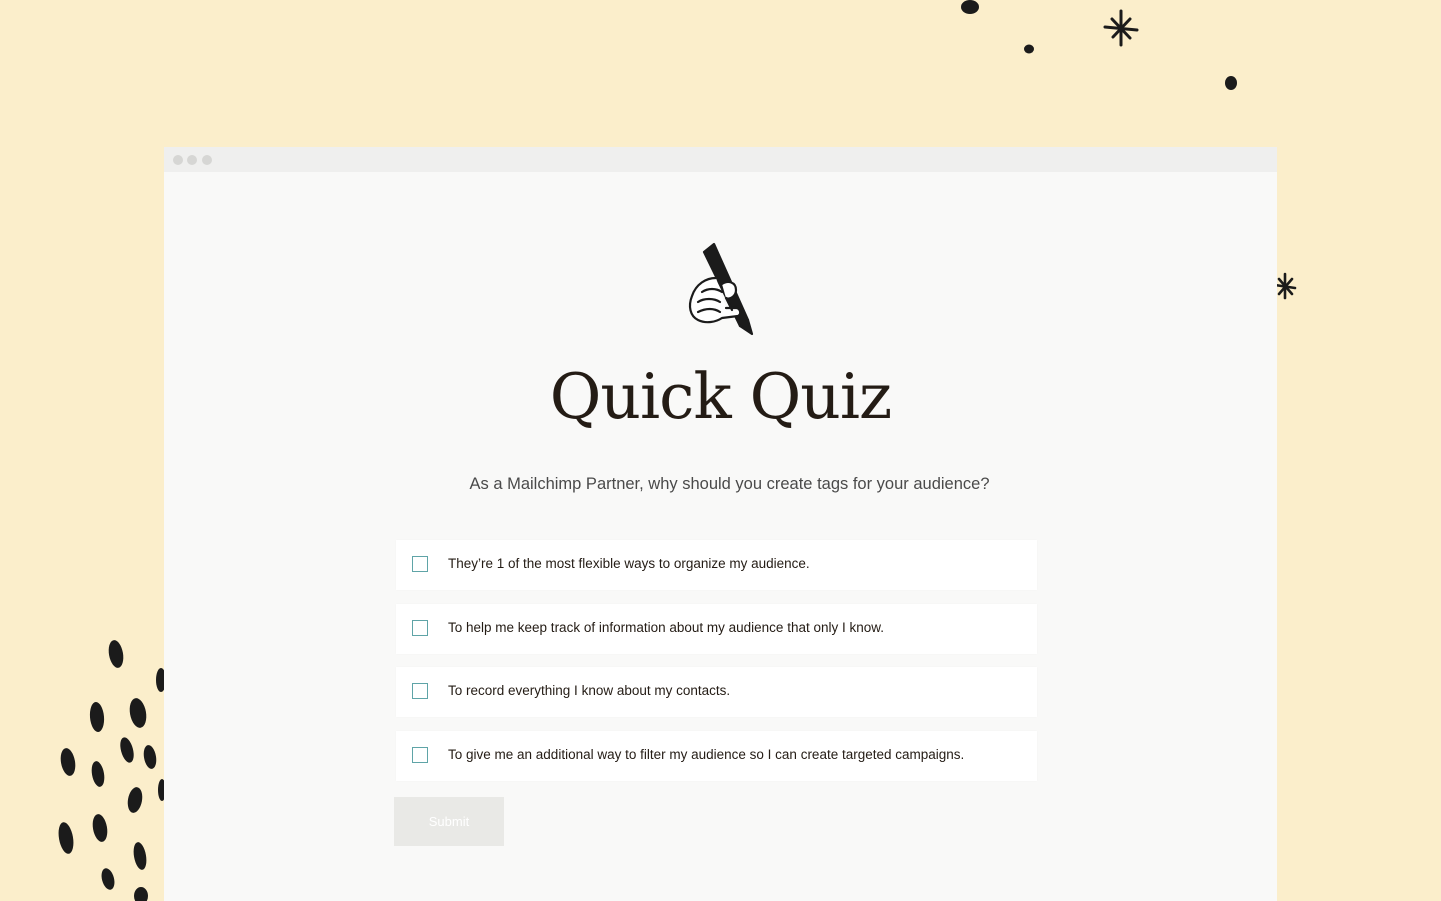  What do you see at coordinates (449, 821) in the screenshot?
I see `submit-button: Submit` at bounding box center [449, 821].